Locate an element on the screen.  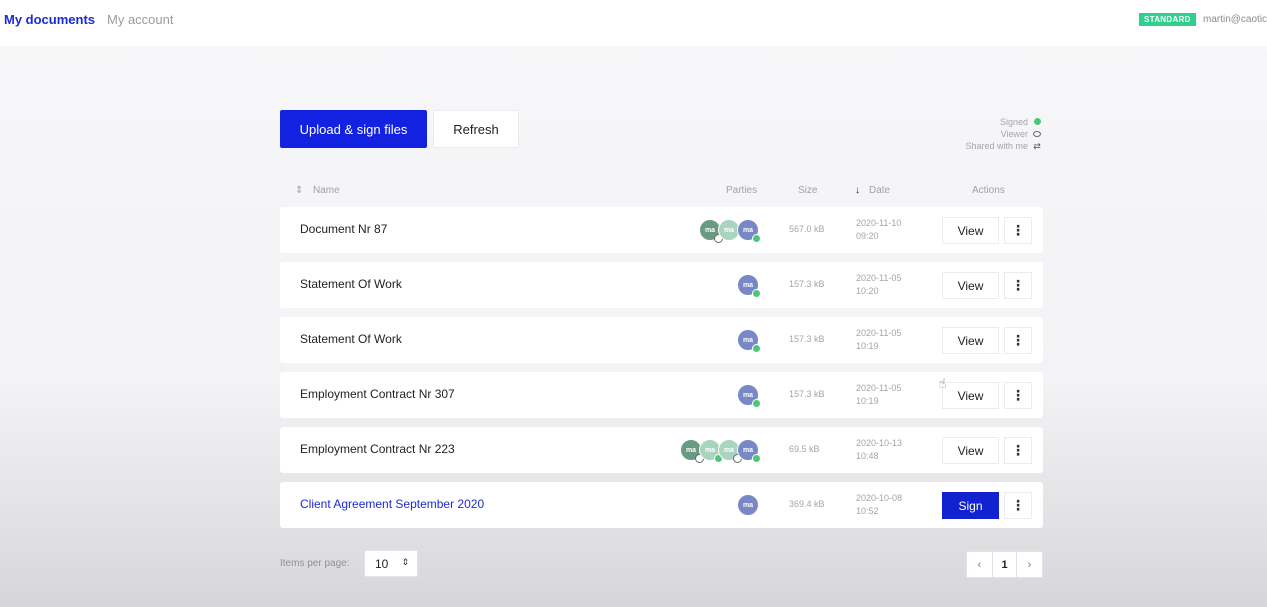
previous-page-icon: ‹ is located at coordinates (979, 564).